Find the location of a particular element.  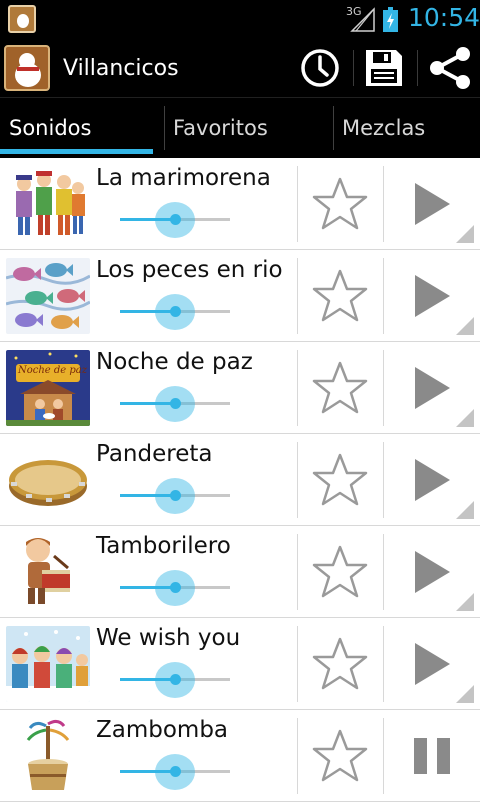

tab-bar: Sonidos Favoritos Mezclas is located at coordinates (240, 128).